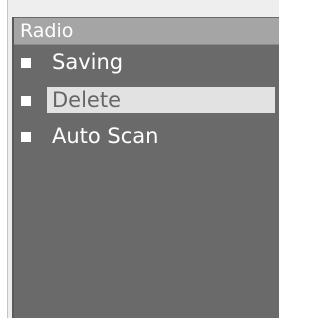 This screenshot has width=320, height=318. Describe the element at coordinates (86, 100) in the screenshot. I see `menu-item-label: Delete` at that location.